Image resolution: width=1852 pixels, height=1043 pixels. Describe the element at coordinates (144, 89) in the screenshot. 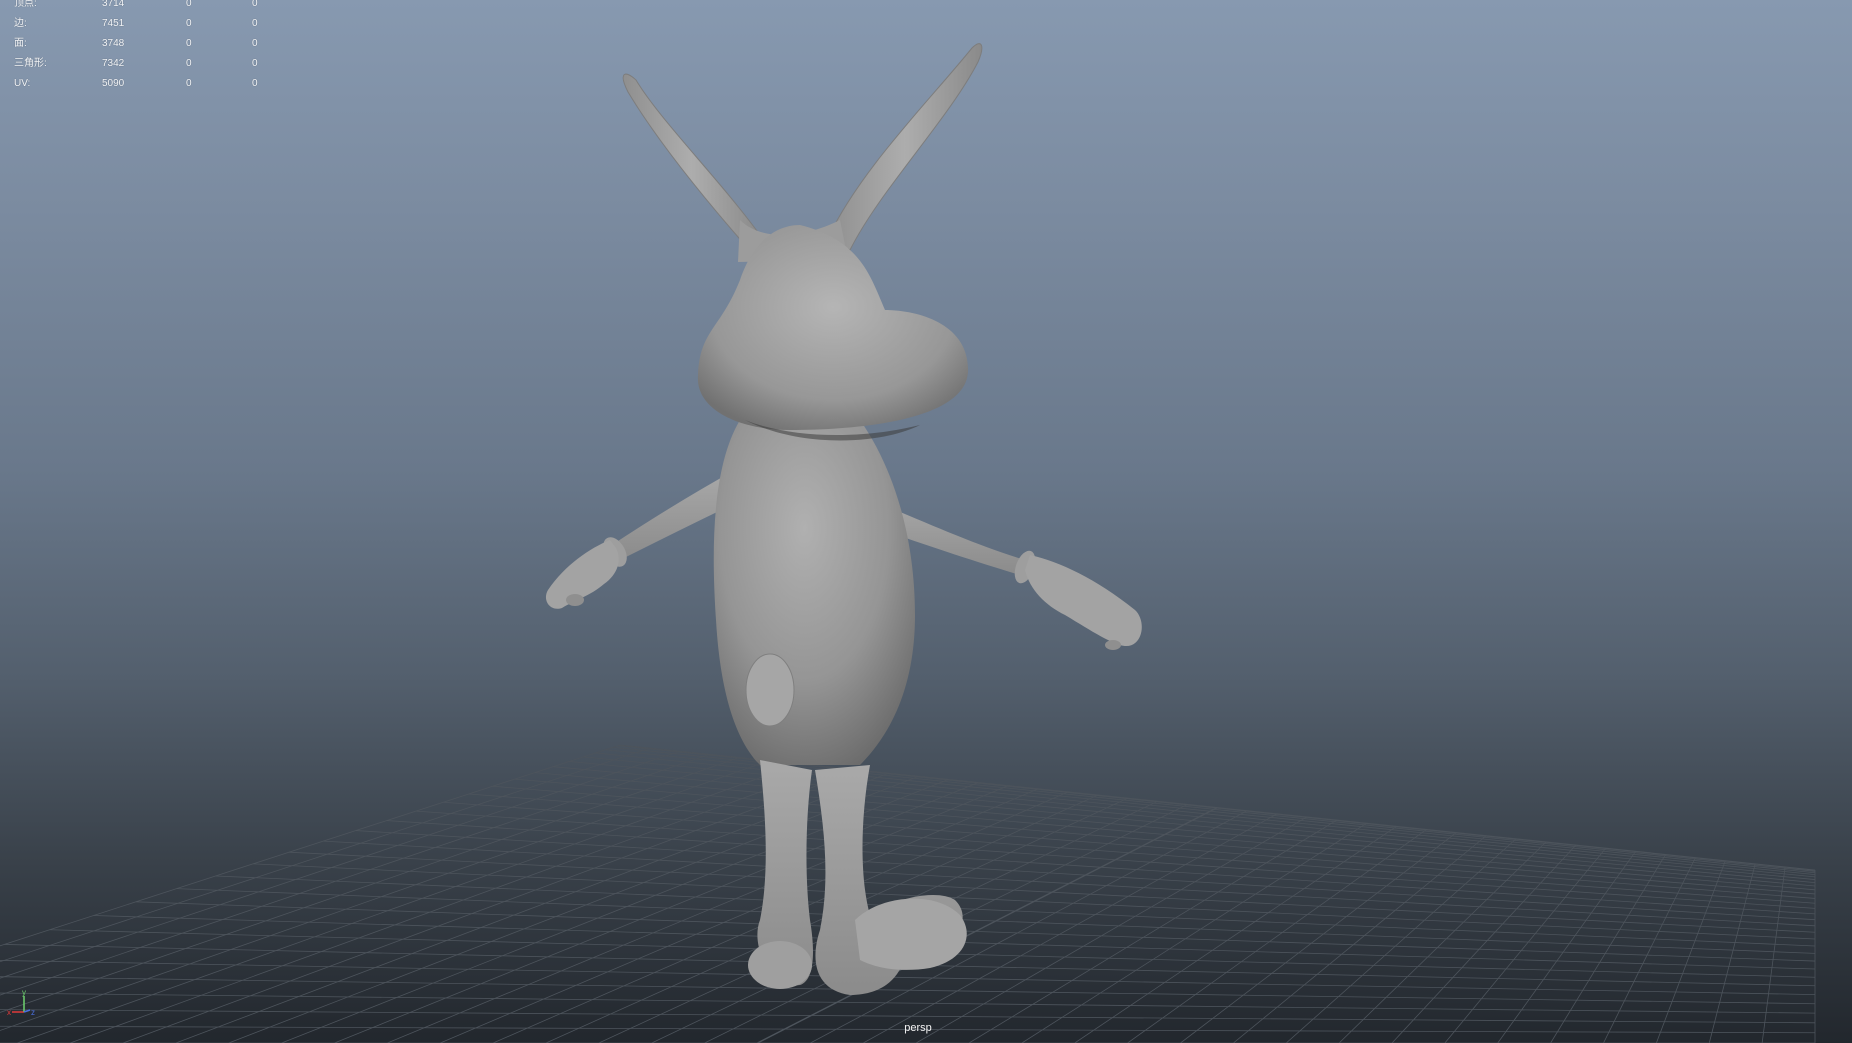

I see `hud-row-uvs: UV: 5090 0 0` at that location.